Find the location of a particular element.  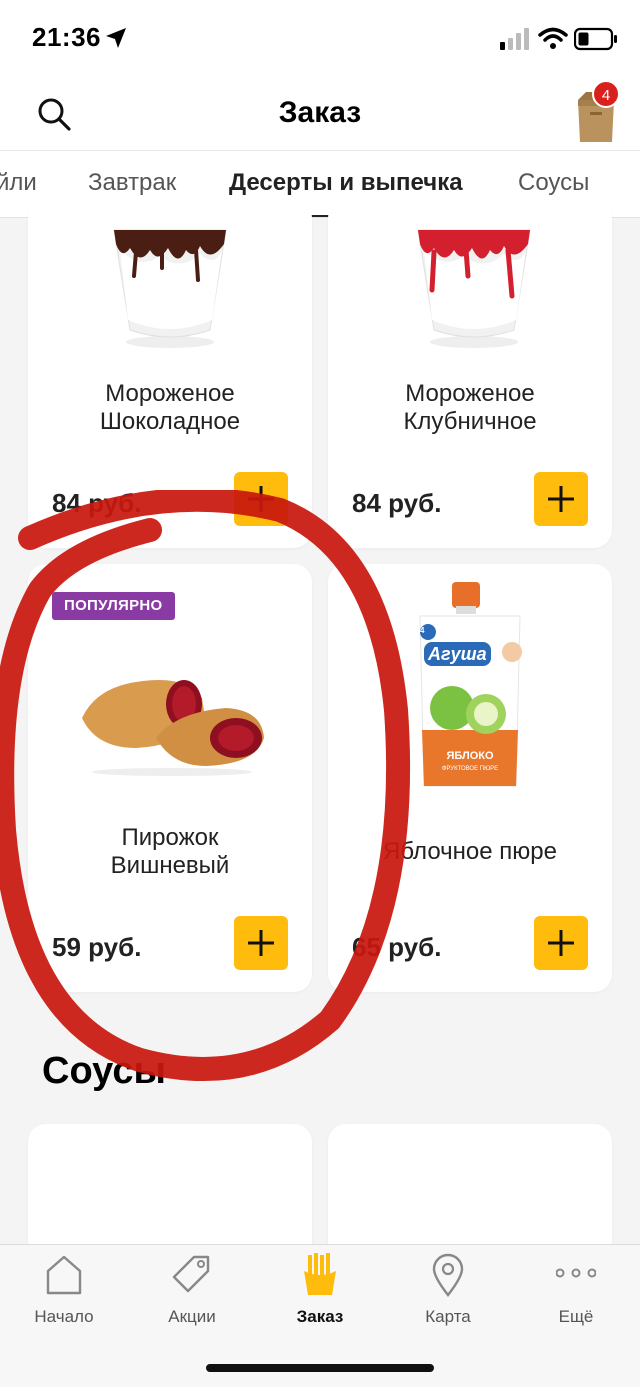

package-flavor: ЯБЛОКО is located at coordinates (470, 756).